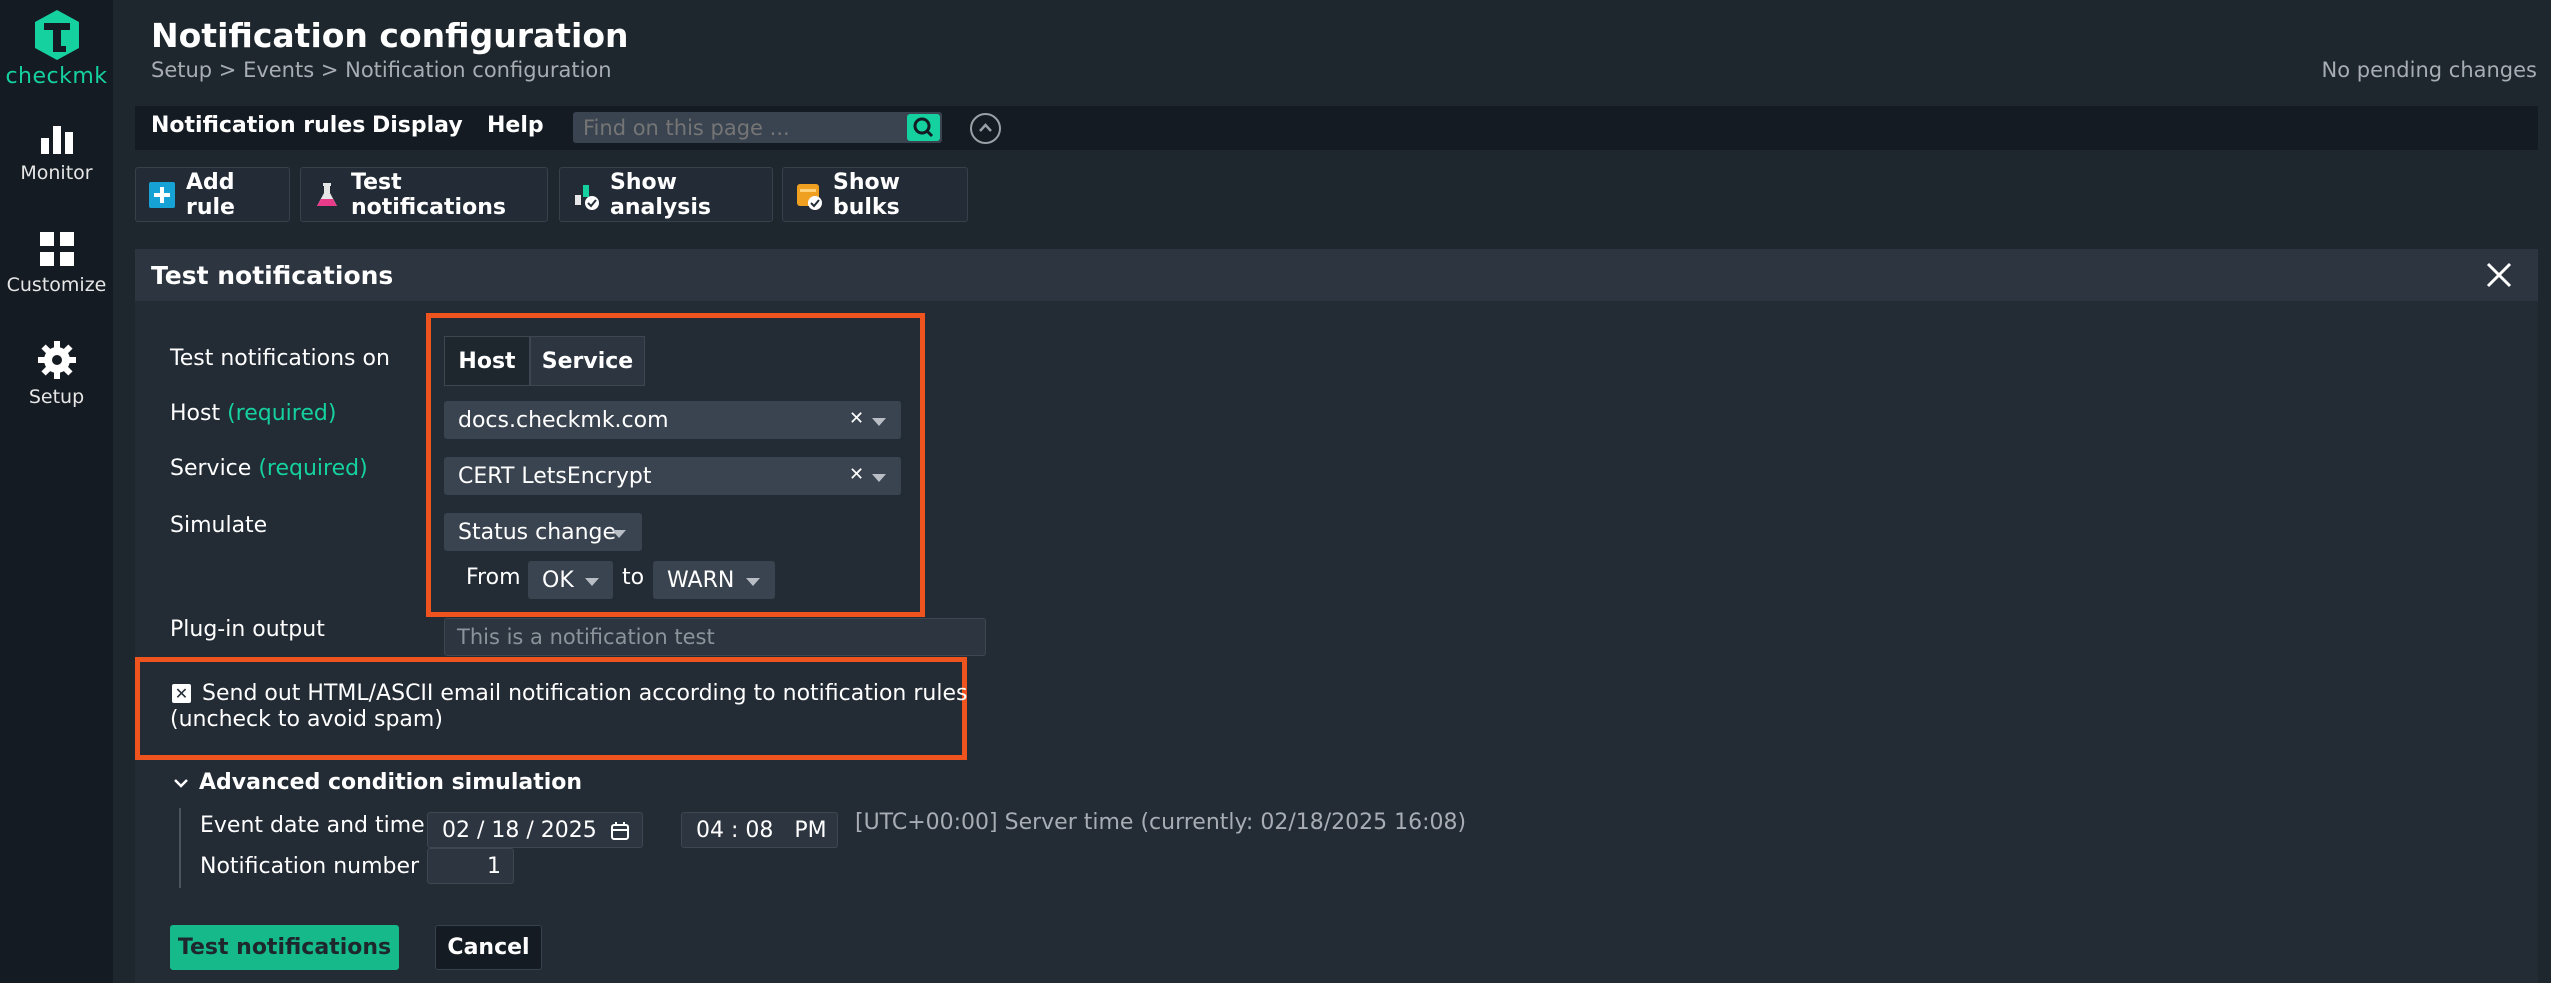 This screenshot has height=983, width=2551. What do you see at coordinates (56, 397) in the screenshot?
I see `nav-setup-label: Setup` at bounding box center [56, 397].